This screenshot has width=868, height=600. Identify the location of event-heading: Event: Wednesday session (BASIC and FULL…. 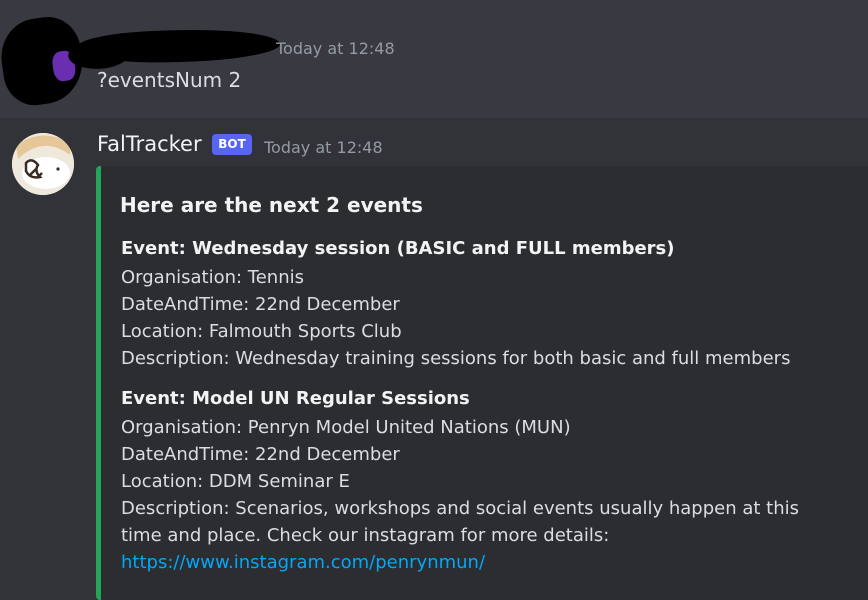
(398, 248).